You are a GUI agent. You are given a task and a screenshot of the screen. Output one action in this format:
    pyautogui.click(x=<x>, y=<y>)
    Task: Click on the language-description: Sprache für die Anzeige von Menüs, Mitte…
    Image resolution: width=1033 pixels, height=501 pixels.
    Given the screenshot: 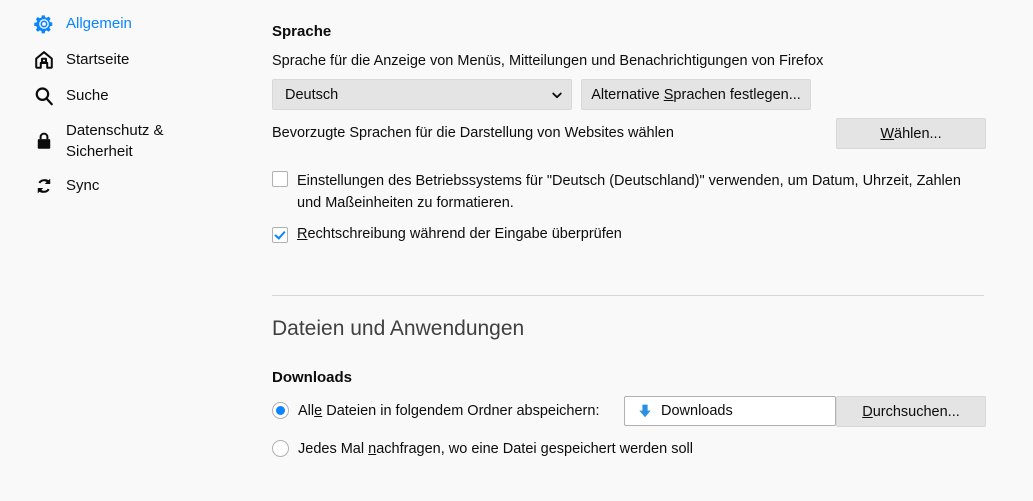 What is the action you would take?
    pyautogui.click(x=548, y=61)
    